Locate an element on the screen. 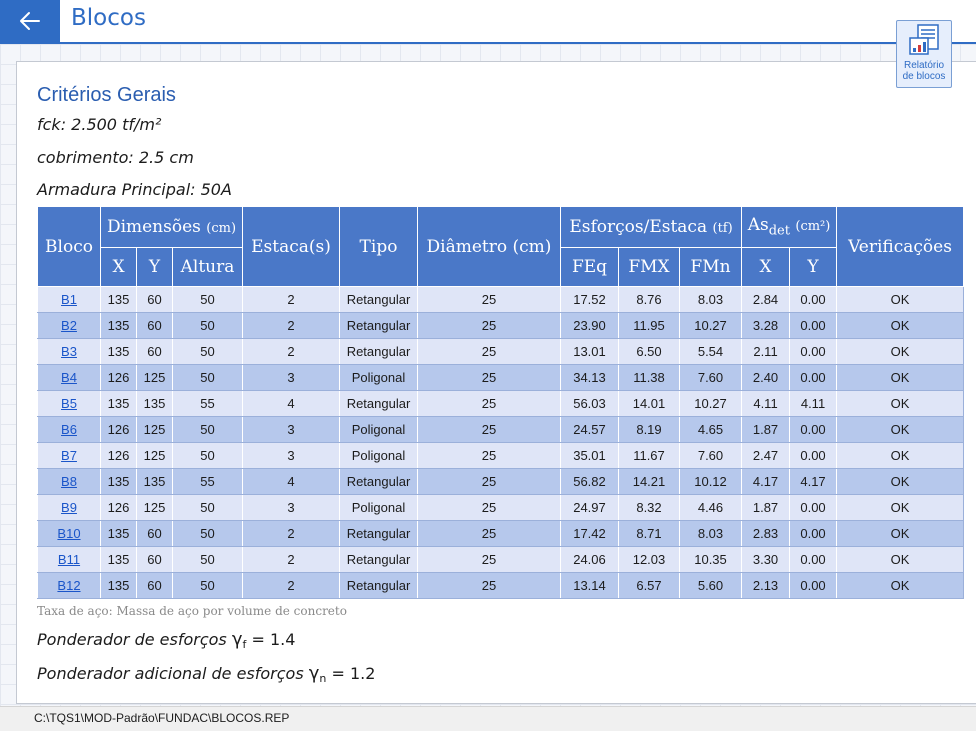  cell-fmn: 10.27 is located at coordinates (710, 403).